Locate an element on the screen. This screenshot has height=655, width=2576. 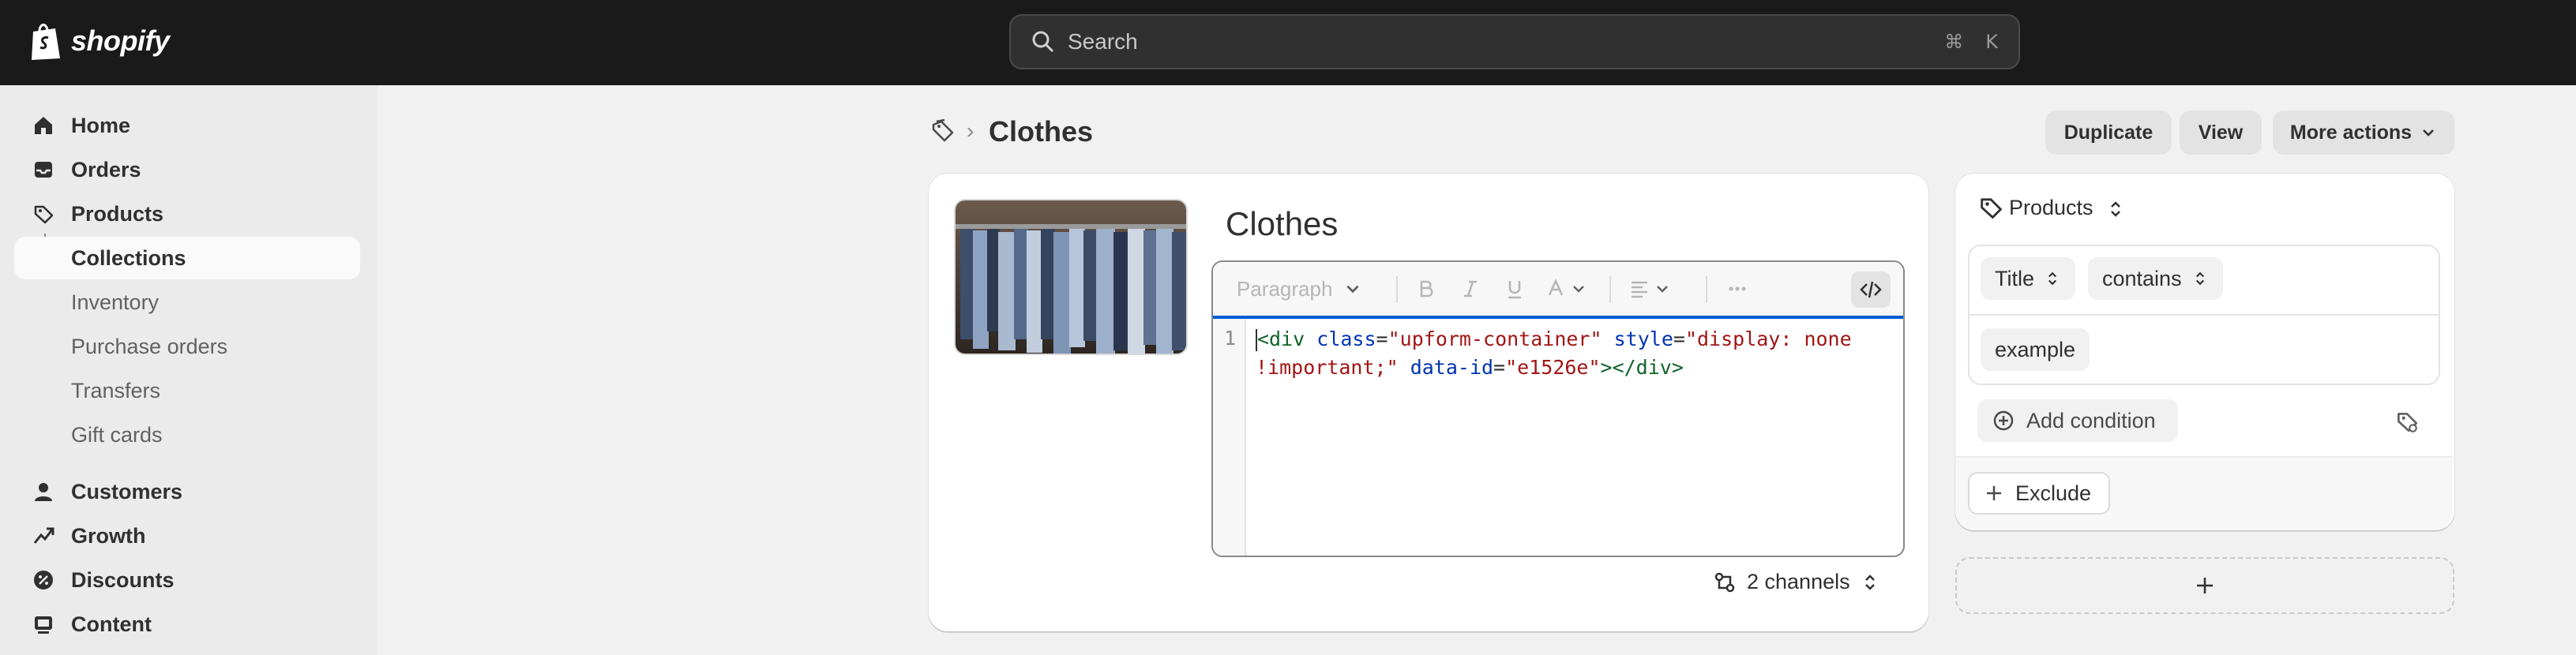
format-label: Paragraph is located at coordinates (1285, 288).